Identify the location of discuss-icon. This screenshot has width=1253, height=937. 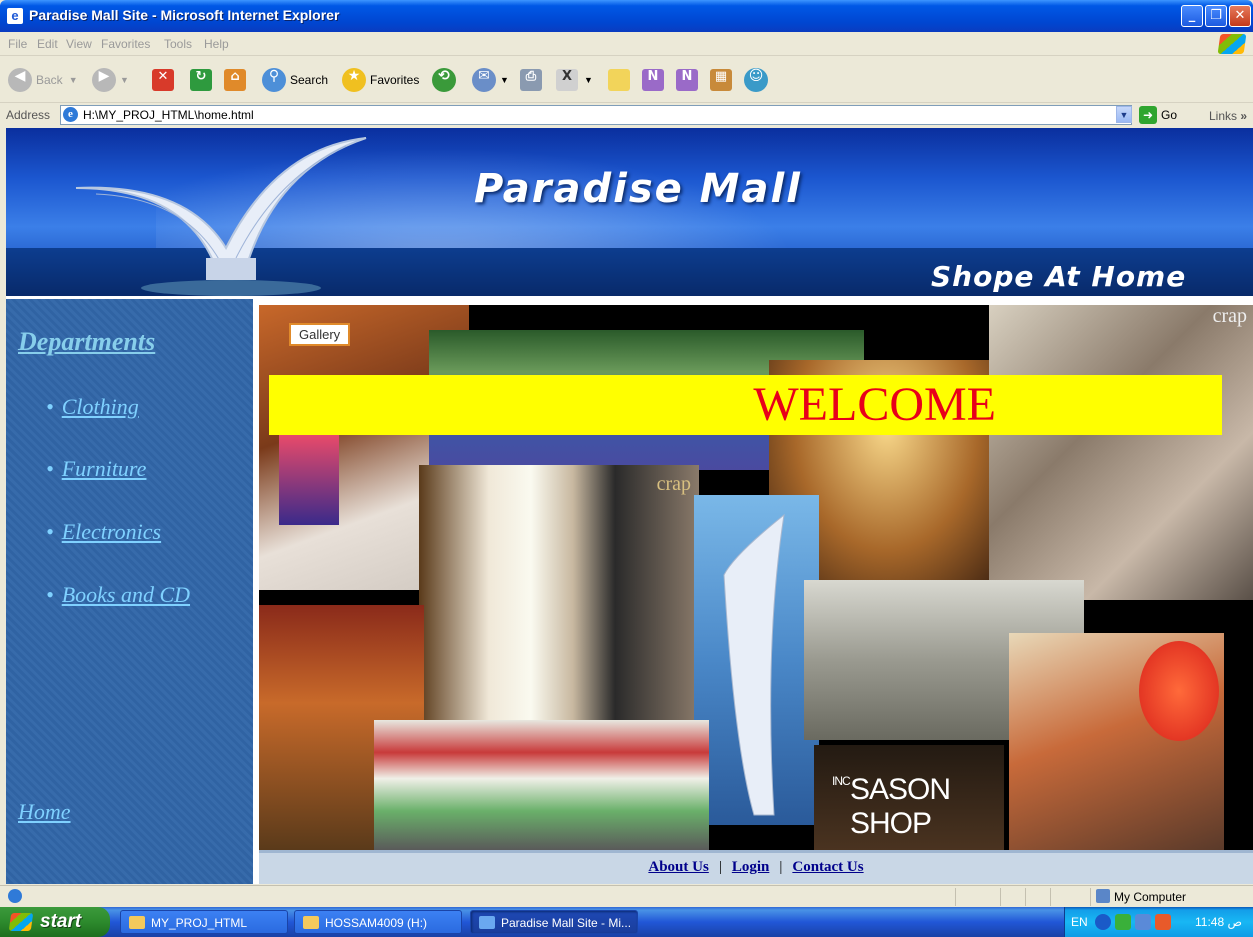
(619, 80).